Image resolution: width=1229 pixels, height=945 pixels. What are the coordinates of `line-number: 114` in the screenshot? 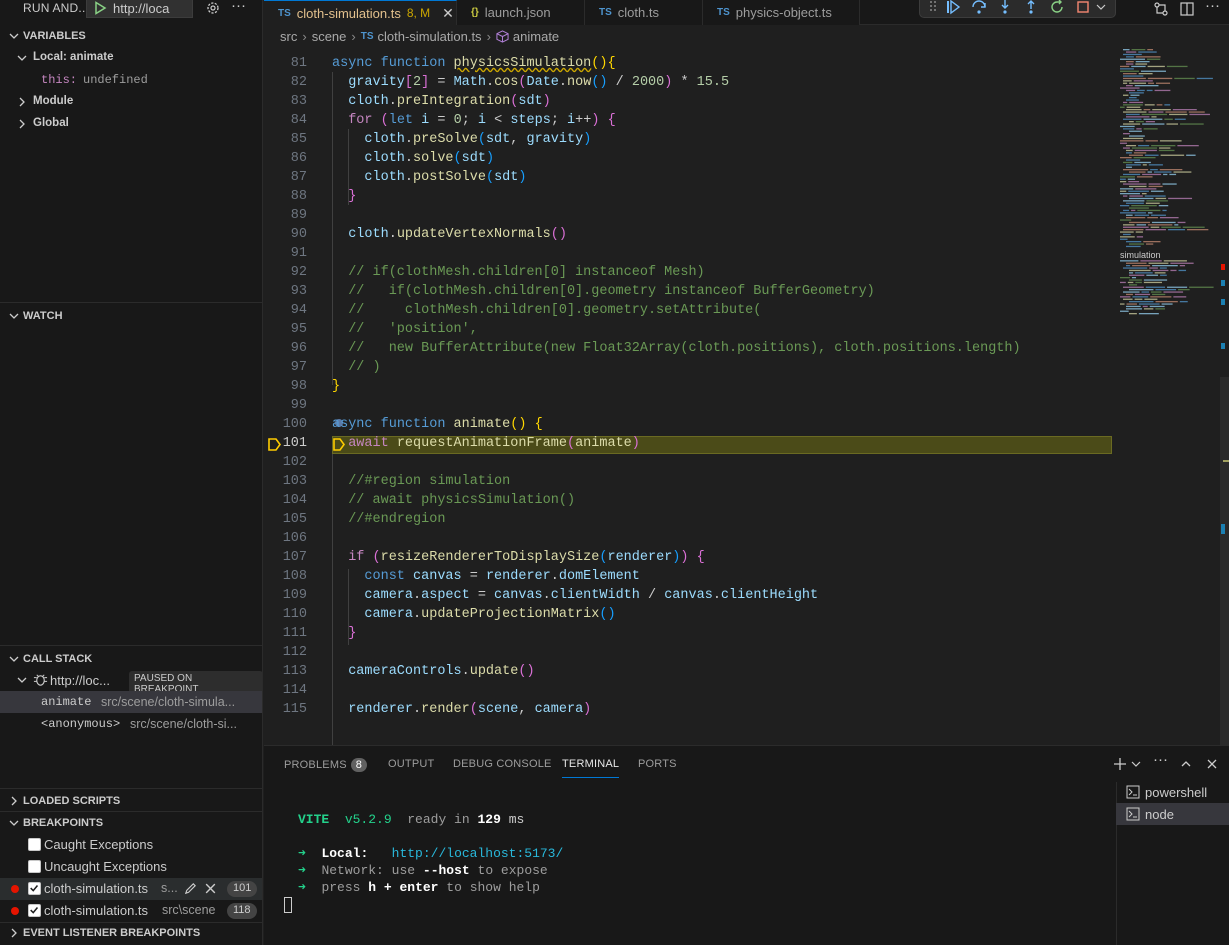 It's located at (285, 690).